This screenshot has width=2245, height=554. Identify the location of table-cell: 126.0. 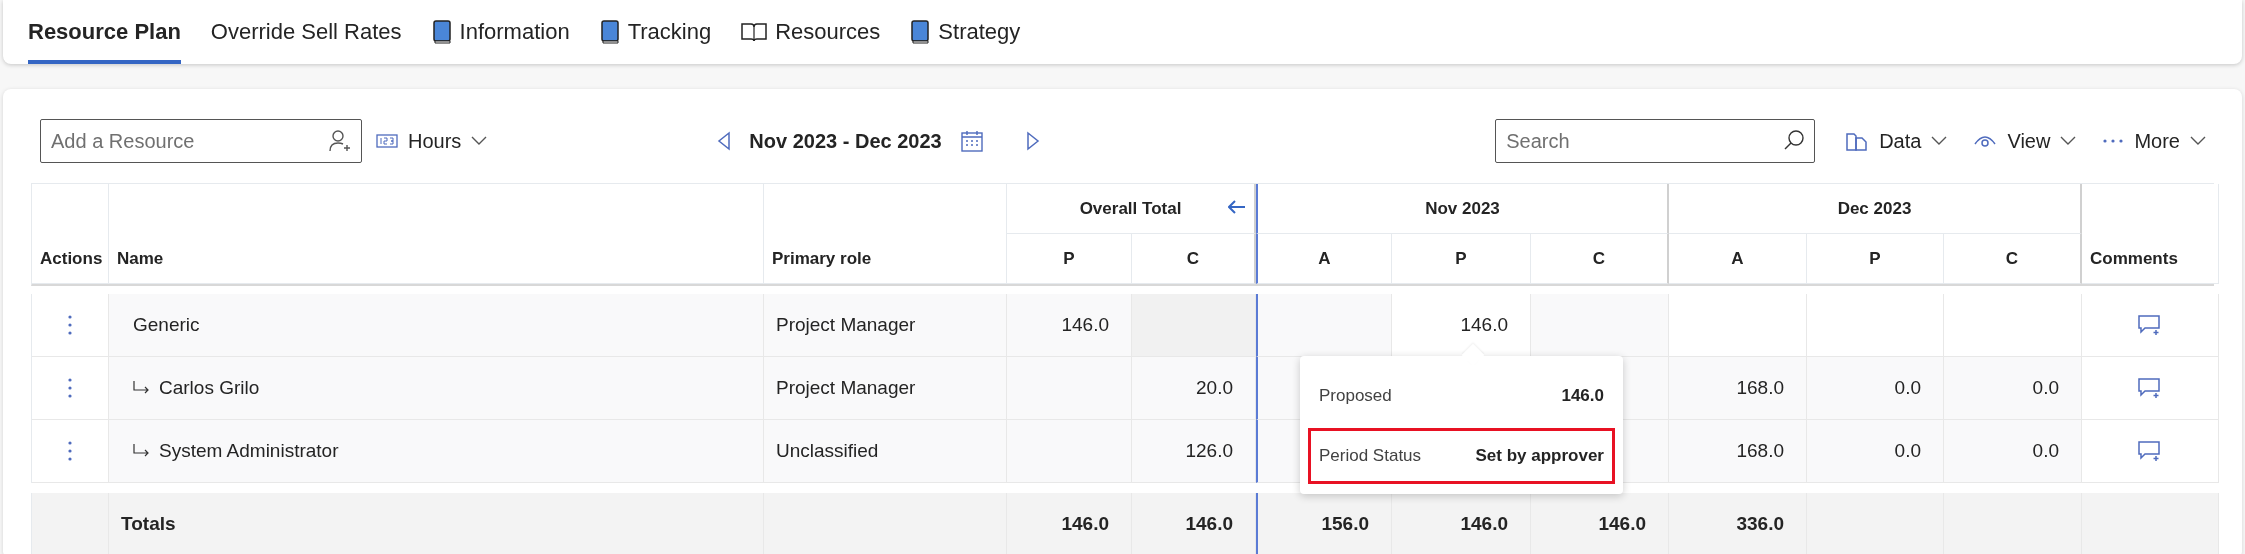
(1194, 451).